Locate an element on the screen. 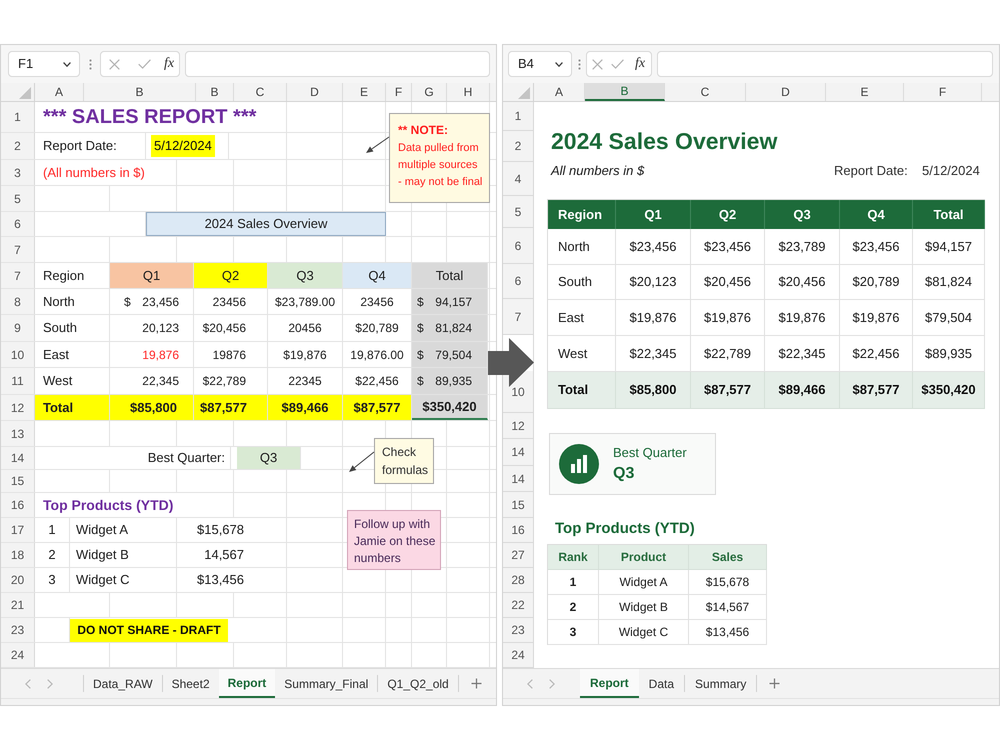  row-header: 10 is located at coordinates (18, 354).